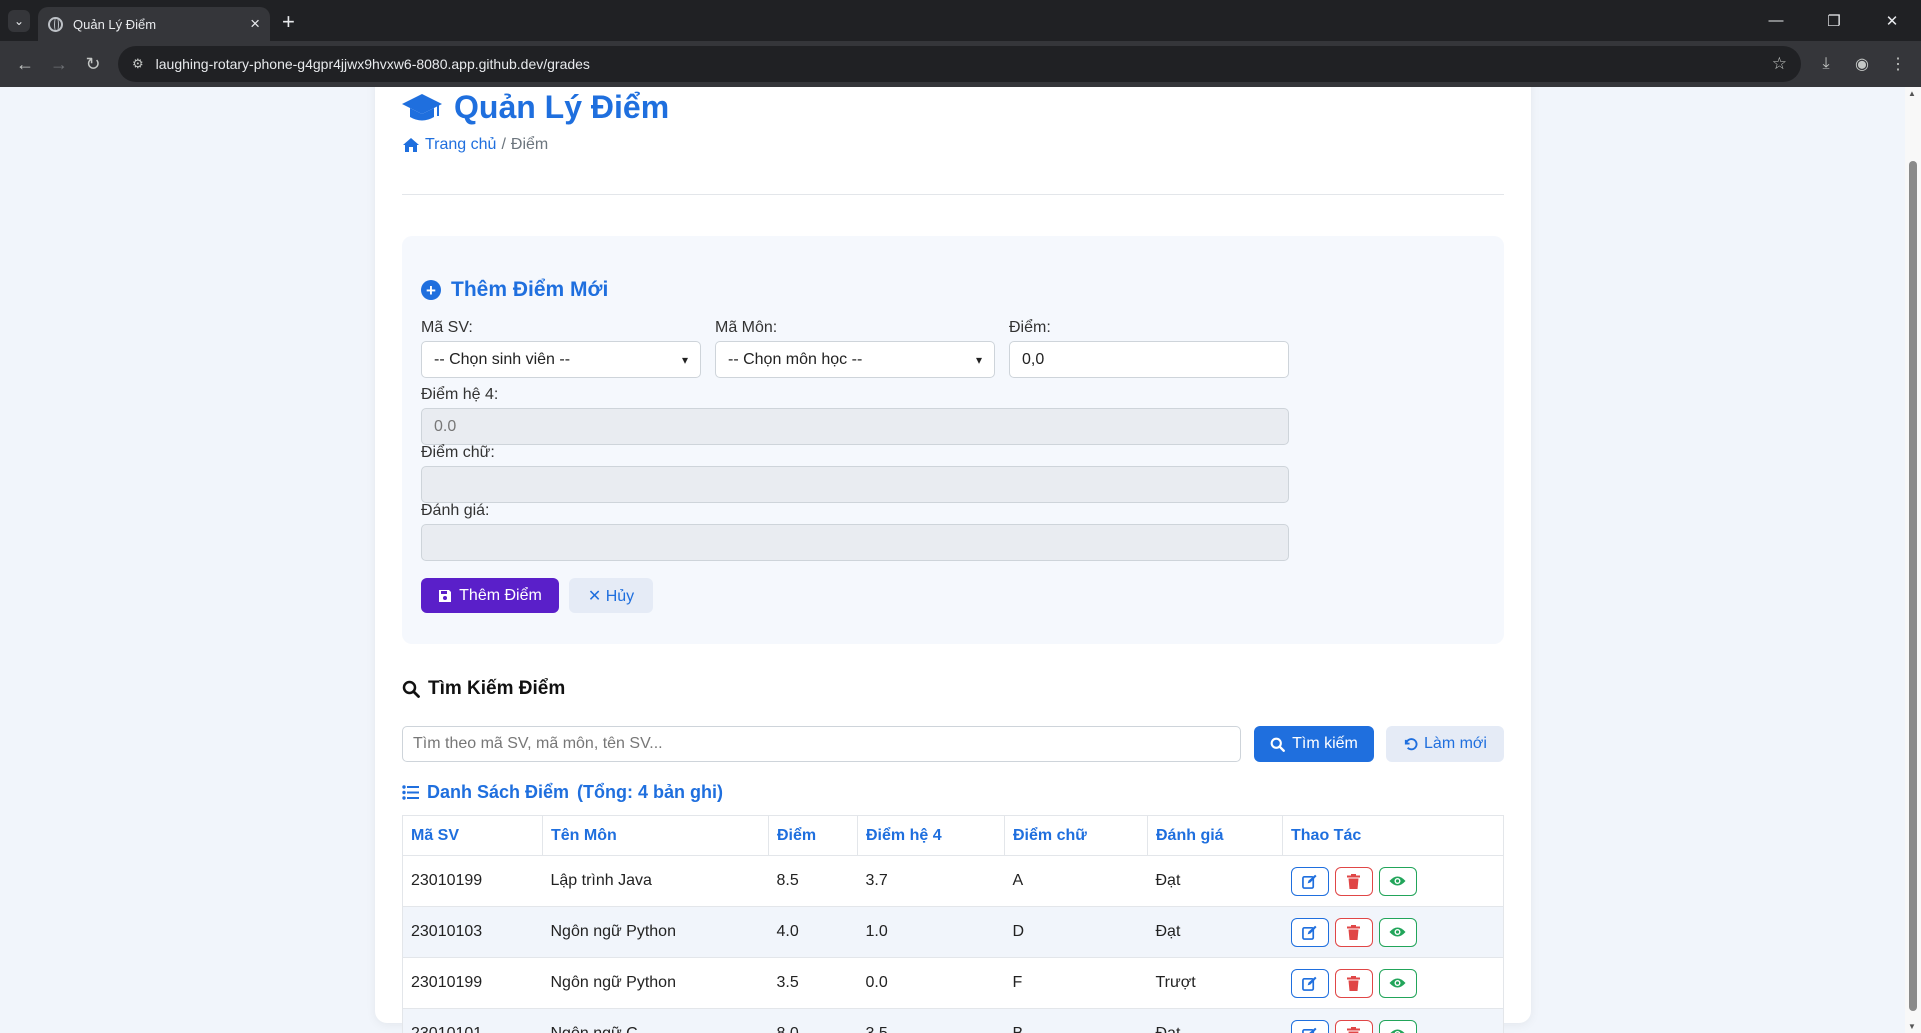  Describe the element at coordinates (960, 20) in the screenshot. I see `browser-tab-bar: ⌄ Quản Lý Điểm × + — ❐ ✕` at that location.